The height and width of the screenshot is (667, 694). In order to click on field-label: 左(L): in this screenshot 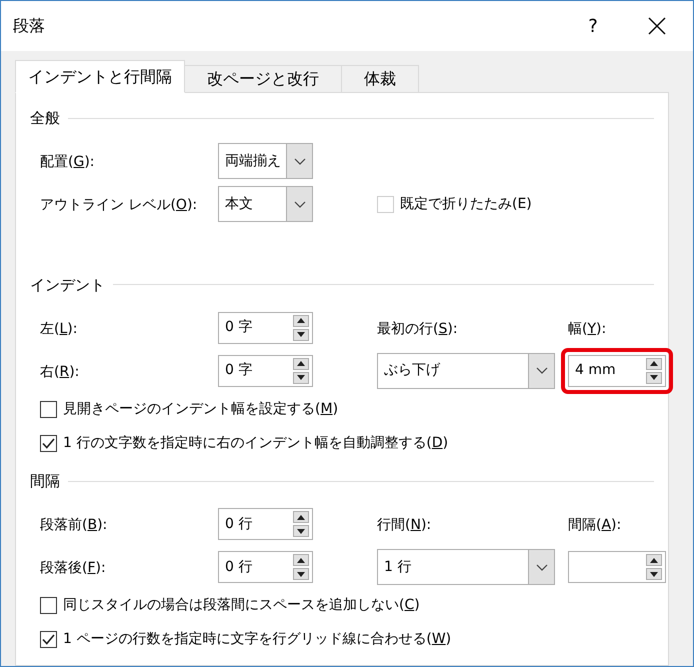, I will do `click(59, 328)`.